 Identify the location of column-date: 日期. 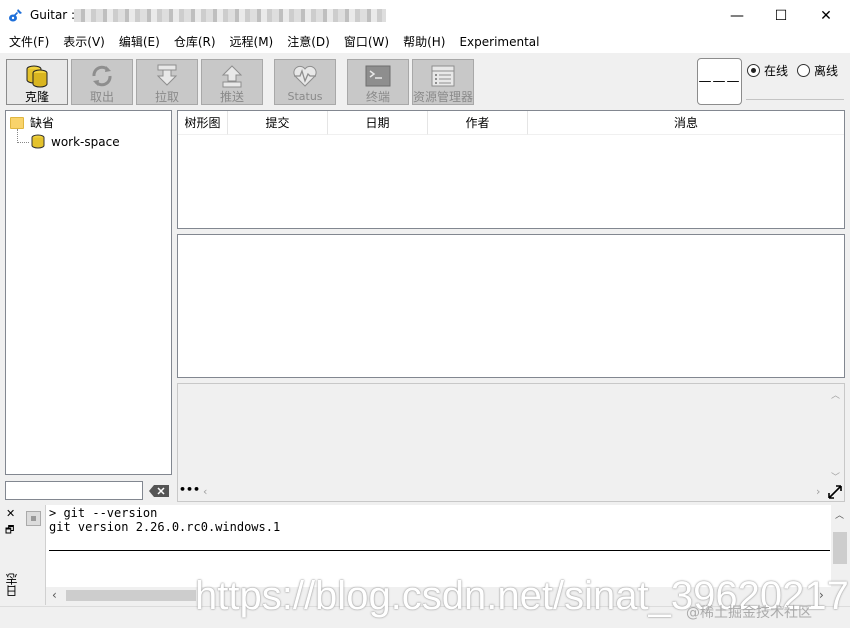
(378, 123).